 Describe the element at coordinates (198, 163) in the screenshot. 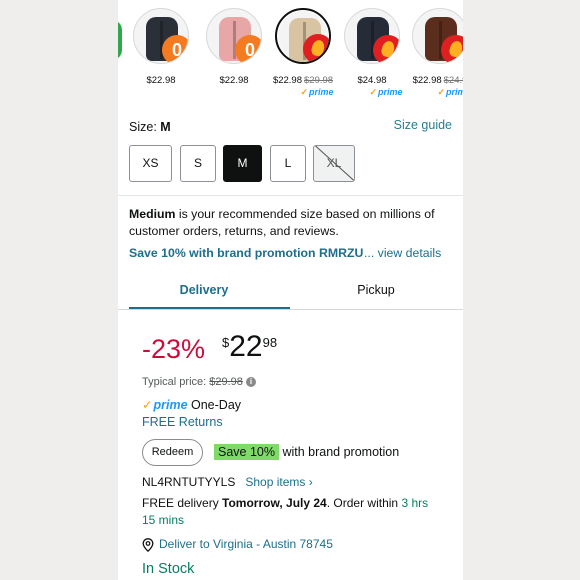

I see `size-option-s: S` at that location.